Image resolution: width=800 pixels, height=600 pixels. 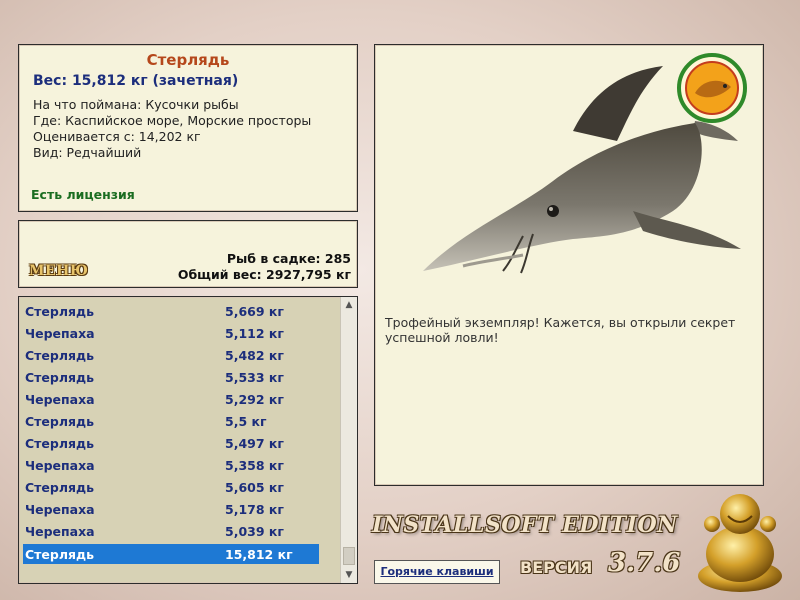 What do you see at coordinates (740, 543) in the screenshot?
I see `buddha-statue-image` at bounding box center [740, 543].